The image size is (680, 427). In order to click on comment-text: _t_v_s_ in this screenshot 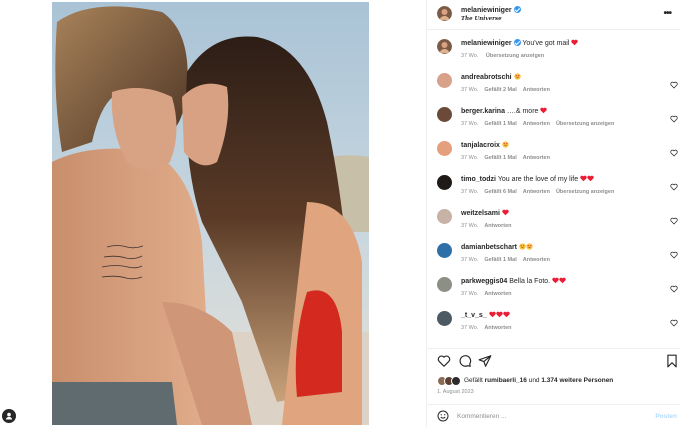, I will do `click(485, 315)`.